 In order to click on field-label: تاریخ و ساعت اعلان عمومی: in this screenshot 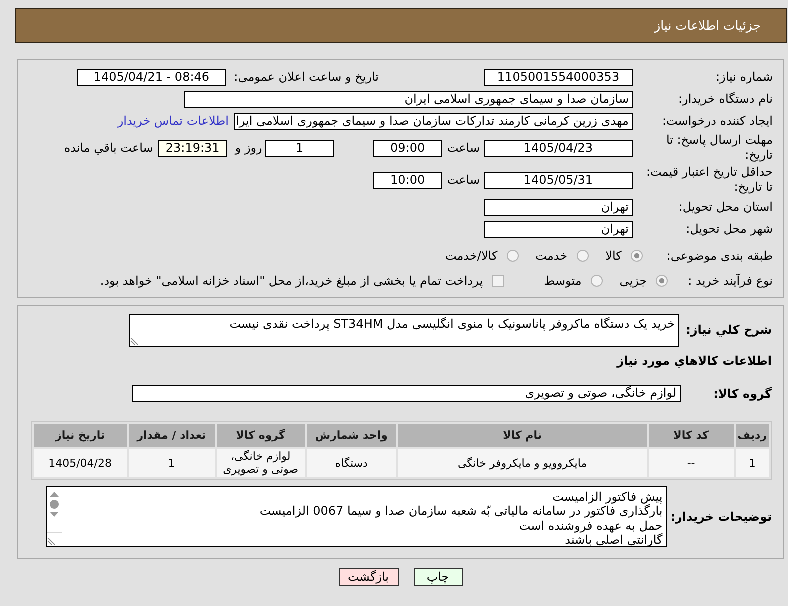, I will do `click(306, 77)`.